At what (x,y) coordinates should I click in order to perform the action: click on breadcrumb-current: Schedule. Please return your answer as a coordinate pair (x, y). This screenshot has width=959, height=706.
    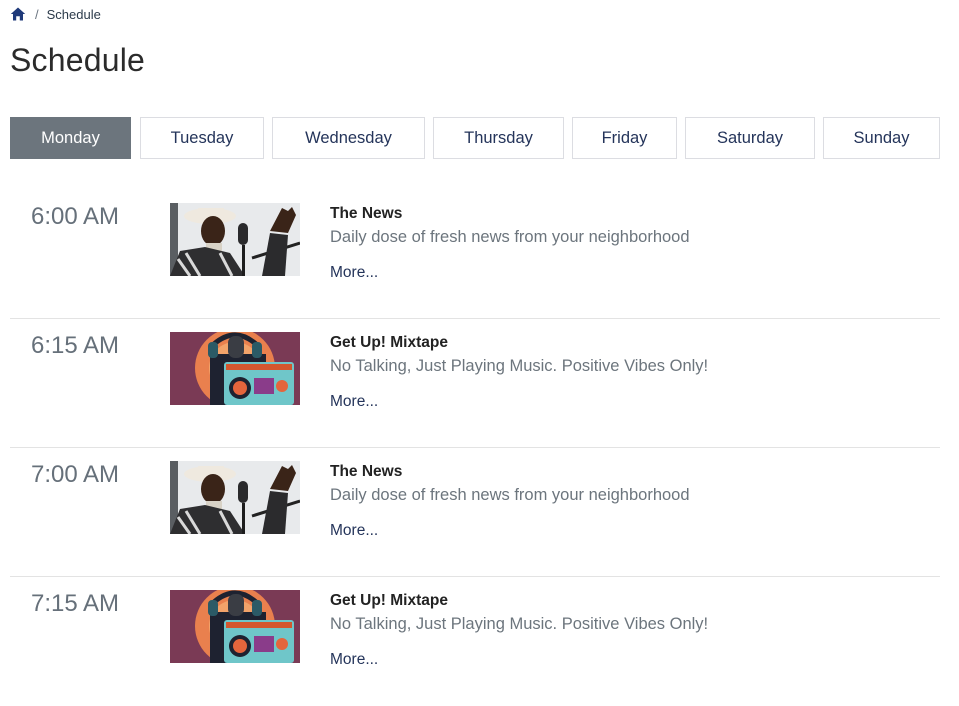
    Looking at the image, I should click on (73, 14).